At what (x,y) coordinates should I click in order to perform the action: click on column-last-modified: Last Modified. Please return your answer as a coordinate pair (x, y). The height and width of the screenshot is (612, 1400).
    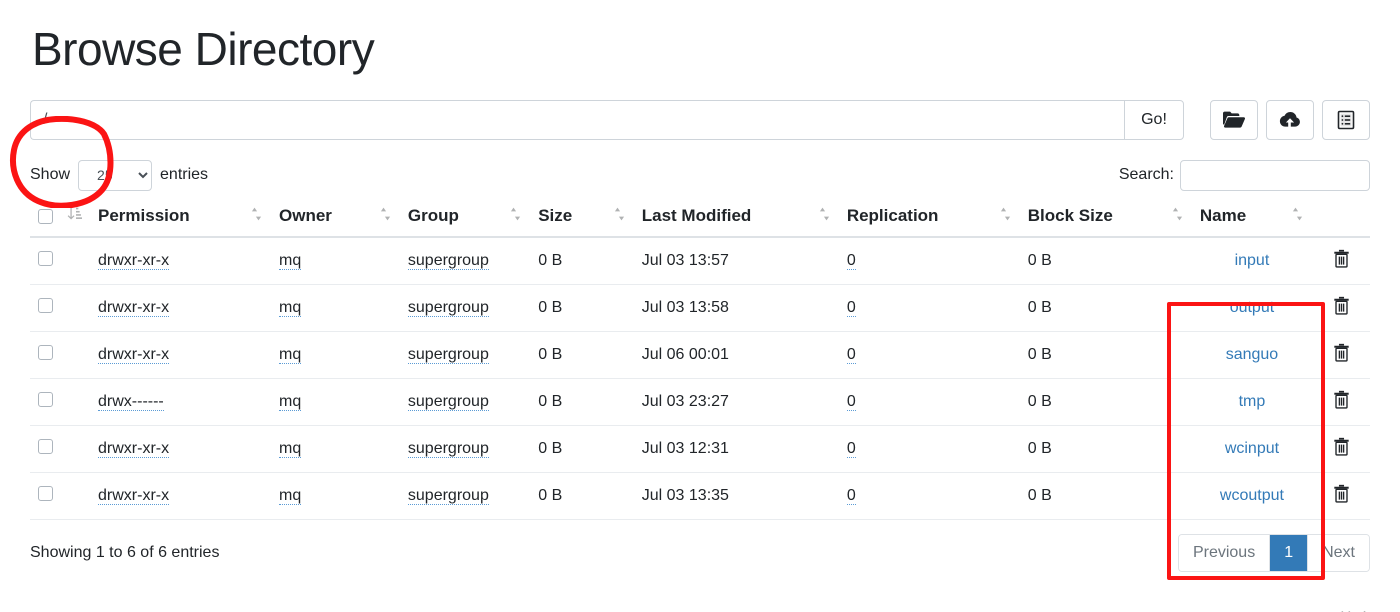
    Looking at the image, I should click on (736, 220).